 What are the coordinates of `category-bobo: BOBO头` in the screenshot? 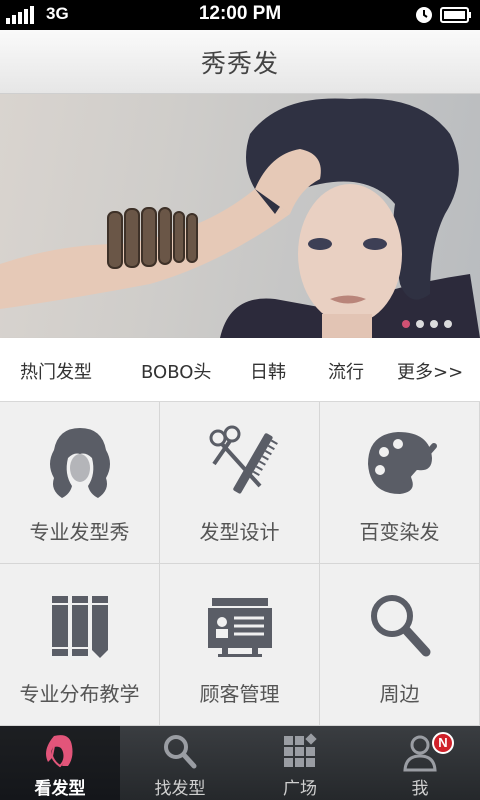 It's located at (176, 371).